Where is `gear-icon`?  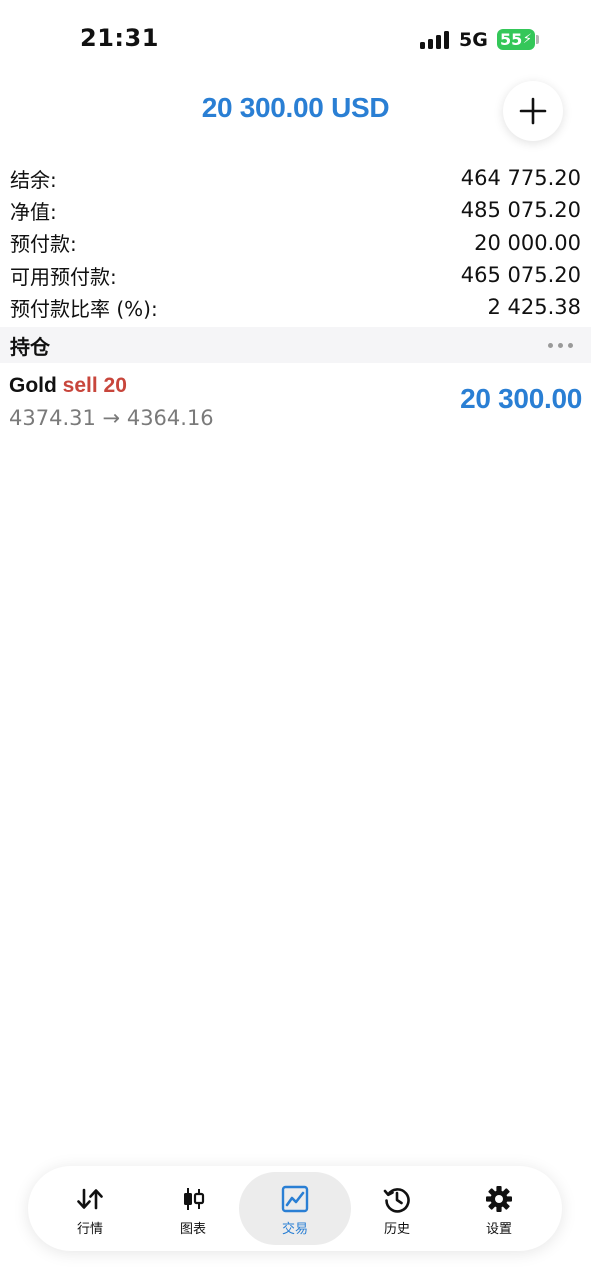 gear-icon is located at coordinates (499, 1199).